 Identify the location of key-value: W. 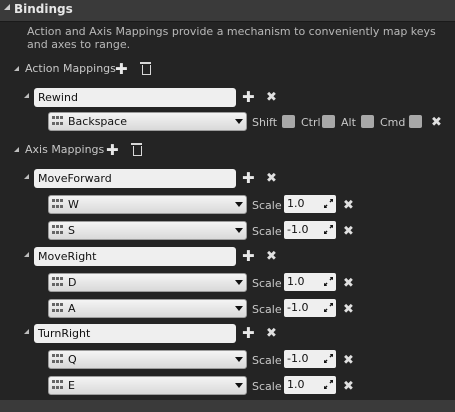
(73, 204).